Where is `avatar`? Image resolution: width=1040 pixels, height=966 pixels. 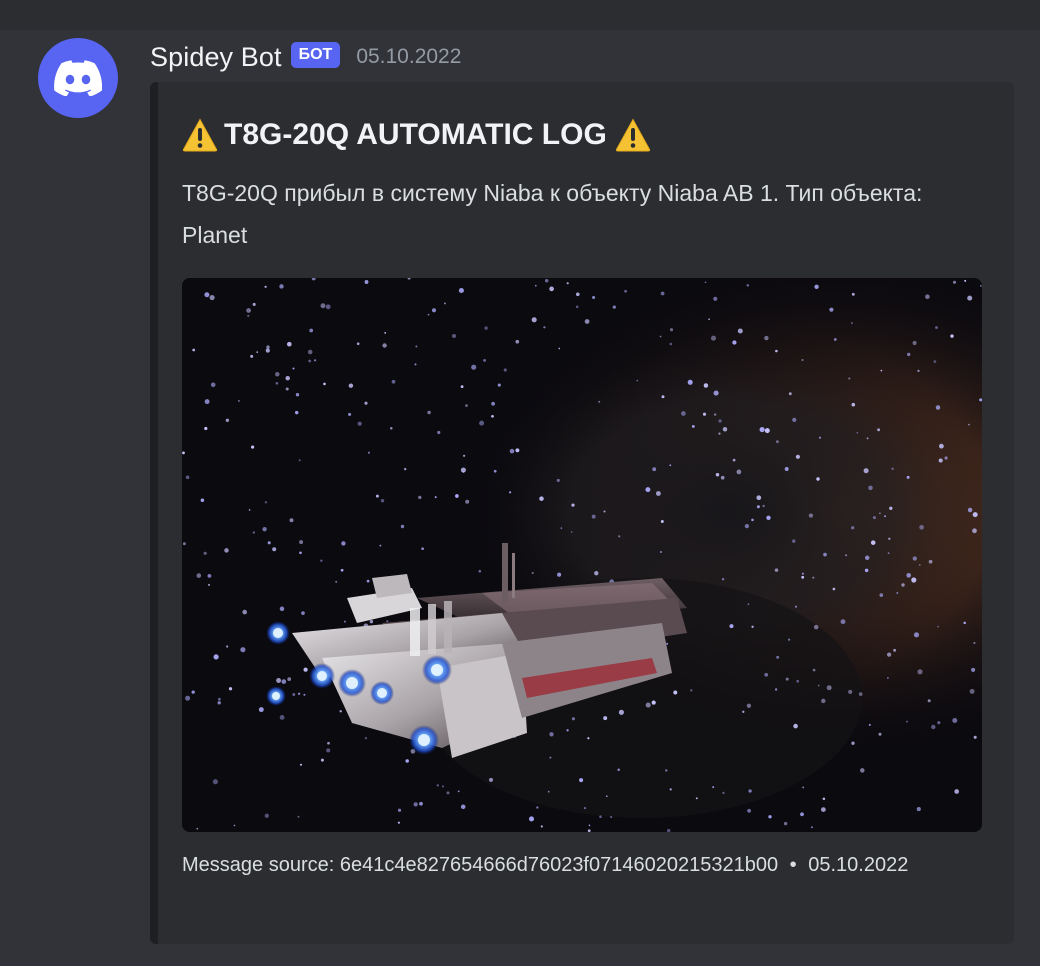 avatar is located at coordinates (78, 78).